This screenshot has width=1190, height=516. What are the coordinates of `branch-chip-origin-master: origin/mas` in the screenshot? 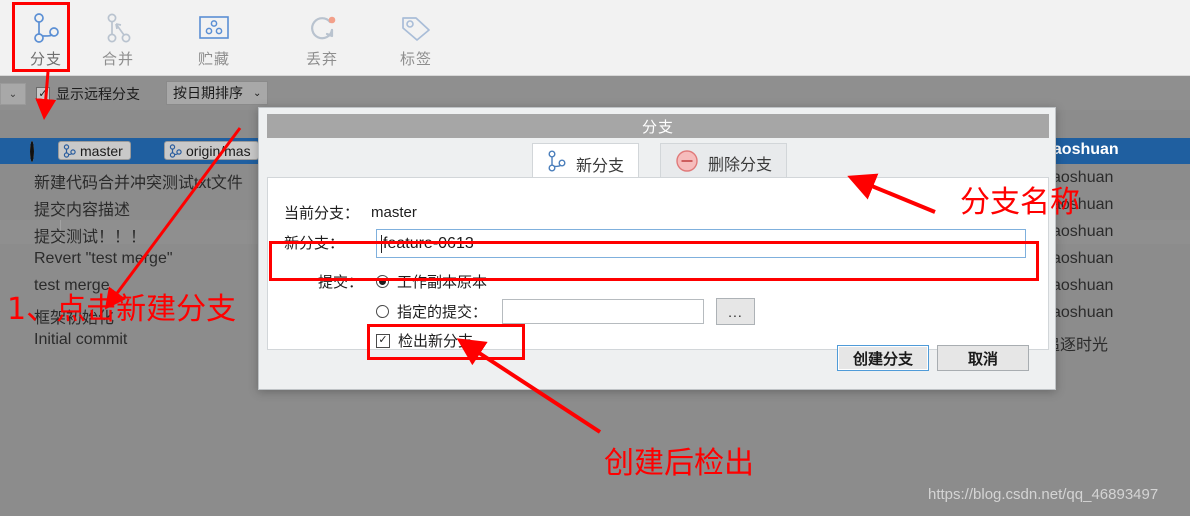 It's located at (211, 150).